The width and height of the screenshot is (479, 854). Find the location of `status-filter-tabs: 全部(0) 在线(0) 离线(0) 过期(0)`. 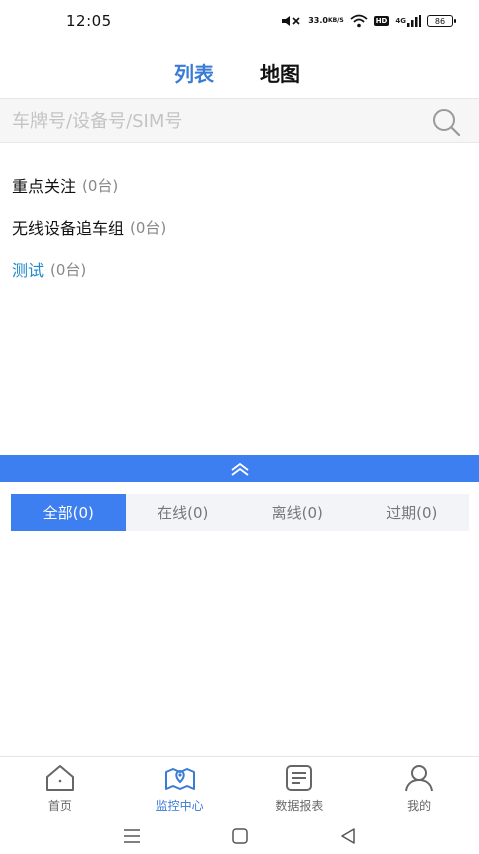

status-filter-tabs: 全部(0) 在线(0) 离线(0) 过期(0) is located at coordinates (240, 512).